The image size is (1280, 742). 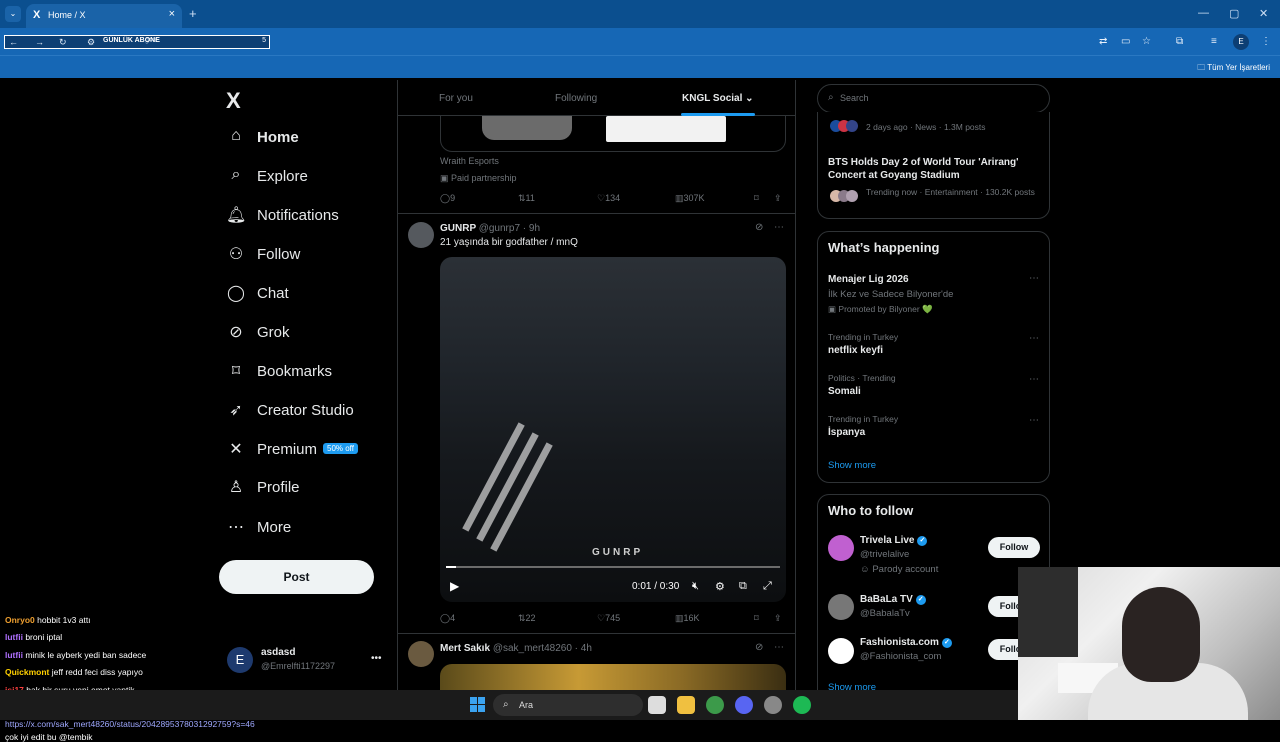 What do you see at coordinates (568, 705) in the screenshot?
I see `taskbar-search: ⌕ Ara` at bounding box center [568, 705].